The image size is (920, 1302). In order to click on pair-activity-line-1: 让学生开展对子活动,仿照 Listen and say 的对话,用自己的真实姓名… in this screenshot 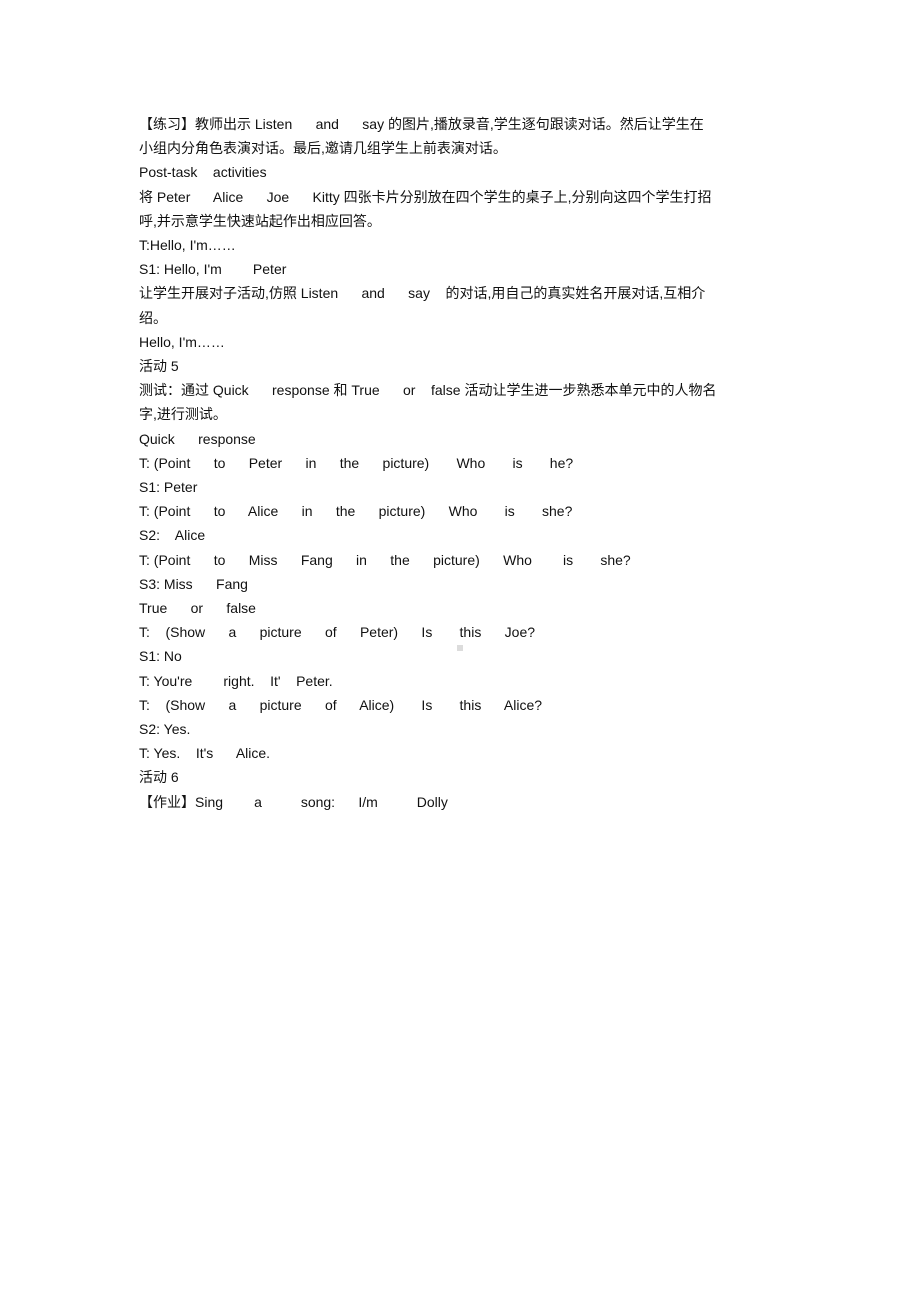, I will do `click(422, 293)`.